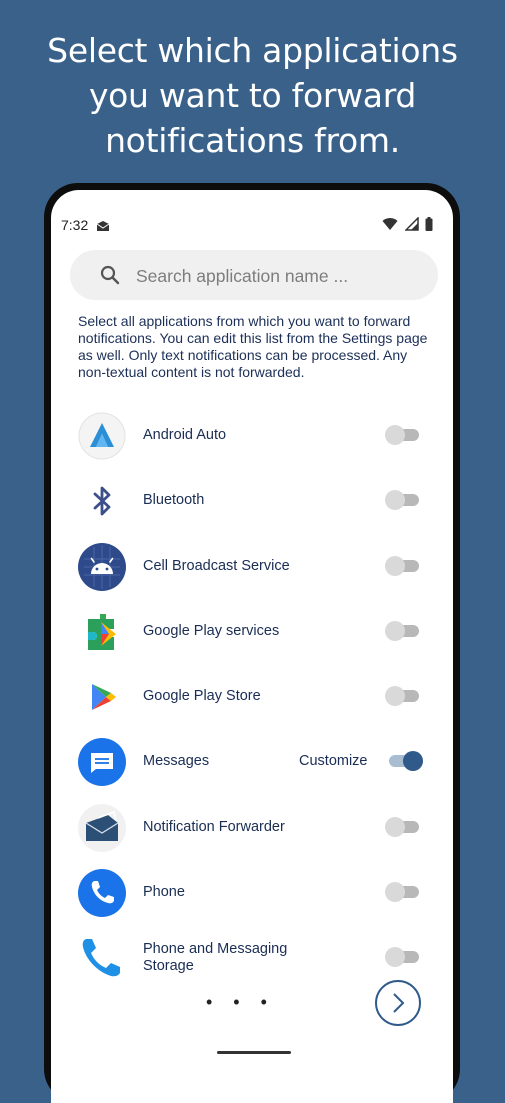 This screenshot has width=505, height=1103. Describe the element at coordinates (110, 277) in the screenshot. I see `search-icon` at that location.